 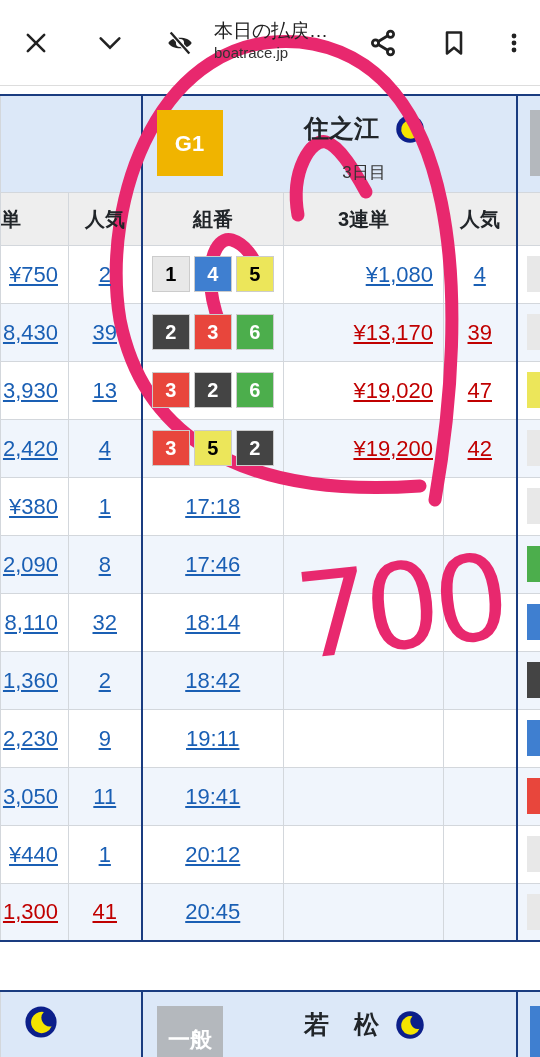 I want to click on popularity-link: 42, so click(x=479, y=448).